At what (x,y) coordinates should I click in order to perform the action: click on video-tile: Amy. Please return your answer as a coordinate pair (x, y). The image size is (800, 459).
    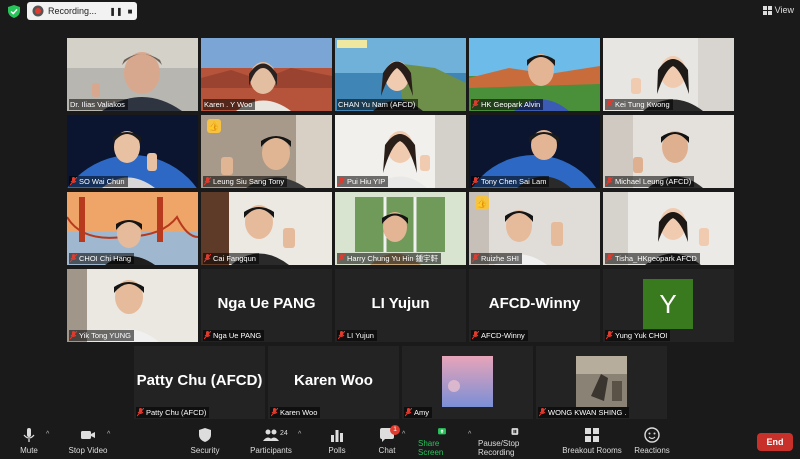
    Looking at the image, I should click on (467, 382).